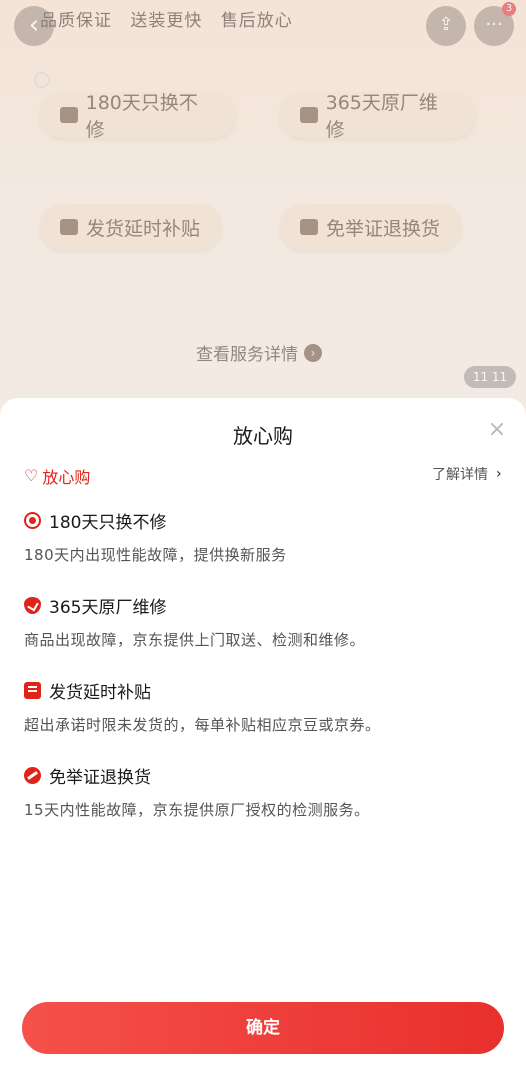  What do you see at coordinates (263, 436) in the screenshot?
I see `sheet-title: 放心购` at bounding box center [263, 436].